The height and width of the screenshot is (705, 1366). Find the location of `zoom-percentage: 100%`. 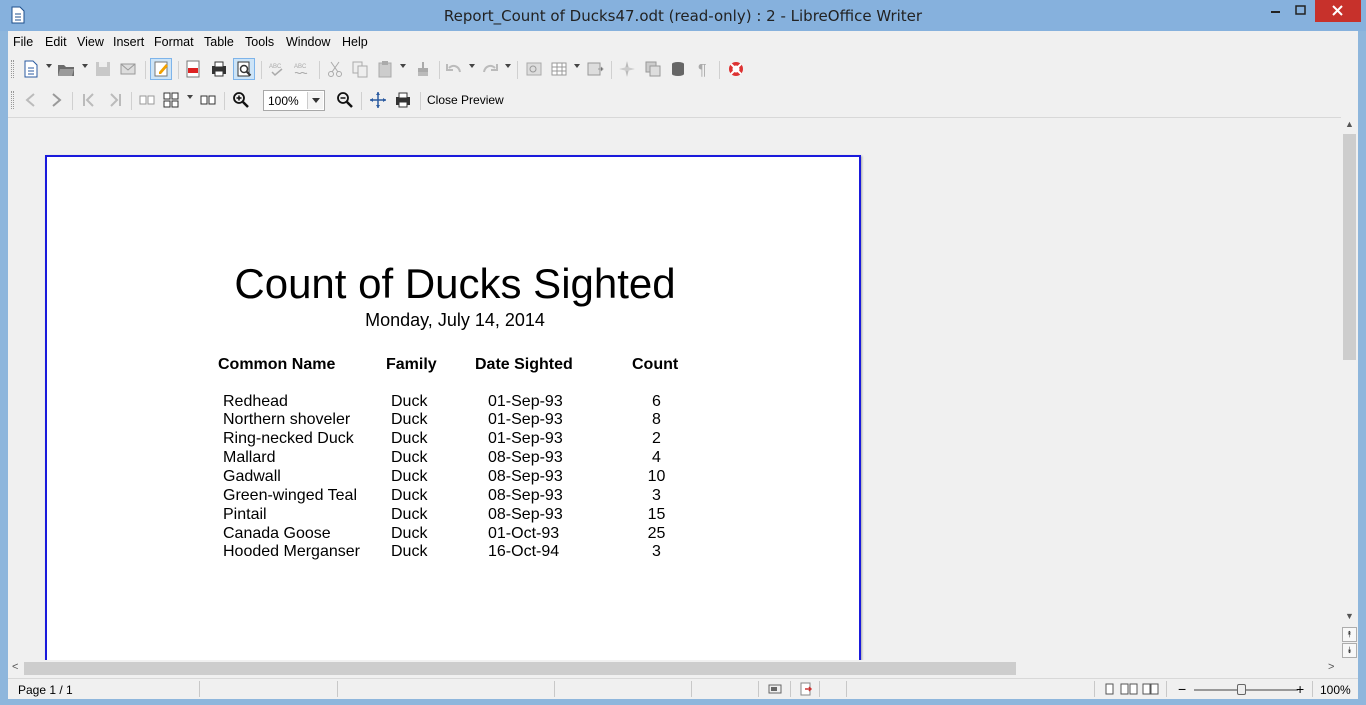

zoom-percentage: 100% is located at coordinates (1335, 690).